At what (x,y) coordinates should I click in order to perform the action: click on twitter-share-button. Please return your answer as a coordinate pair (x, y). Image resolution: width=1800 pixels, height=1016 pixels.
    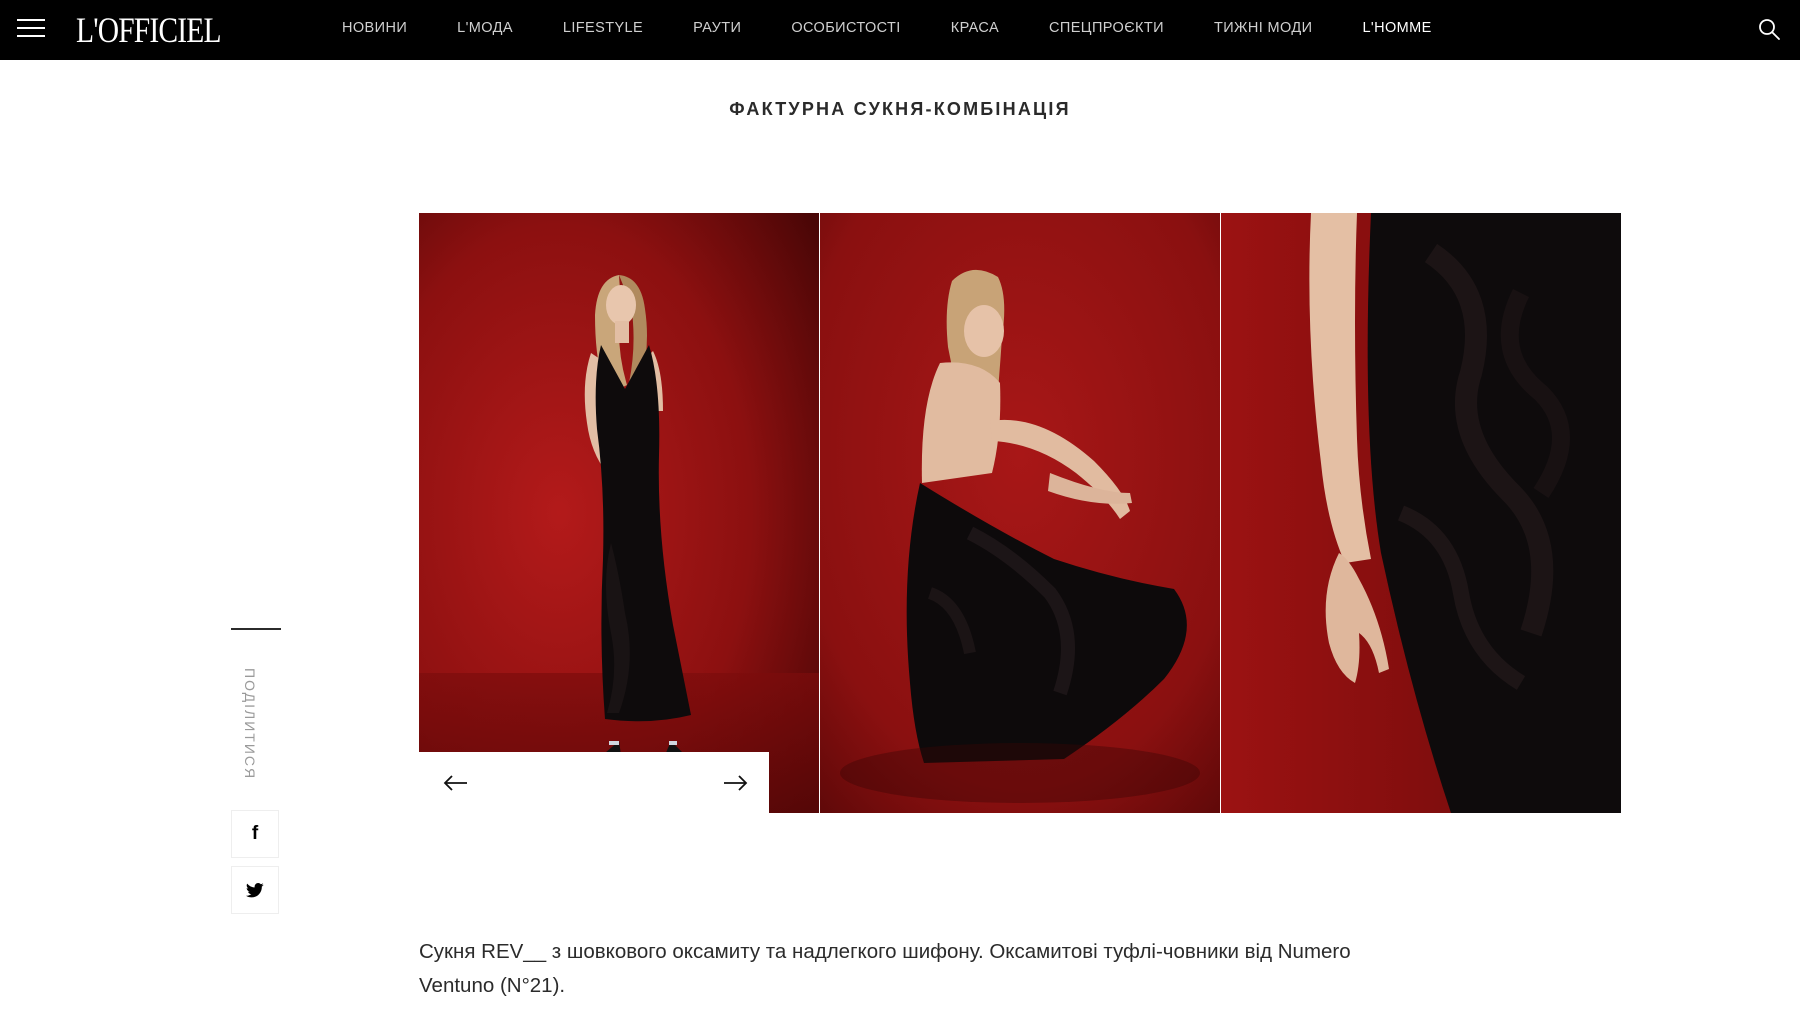
    Looking at the image, I should click on (255, 890).